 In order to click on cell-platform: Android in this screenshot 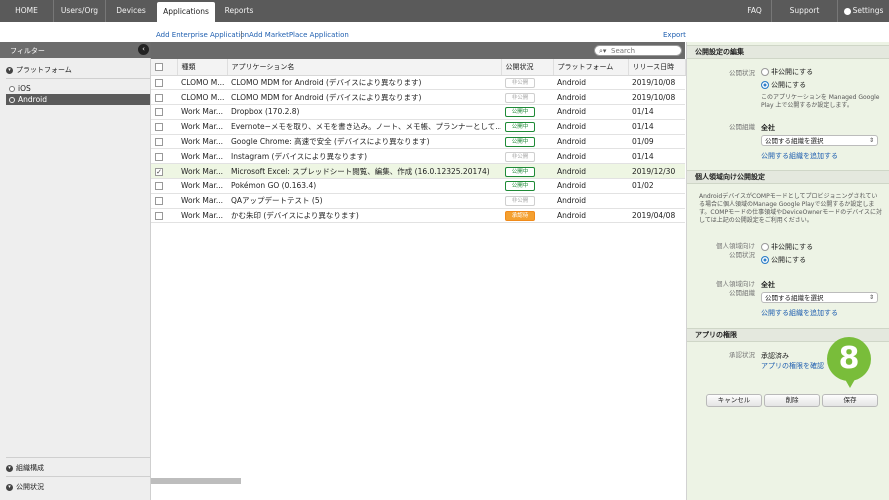, I will do `click(590, 83)`.